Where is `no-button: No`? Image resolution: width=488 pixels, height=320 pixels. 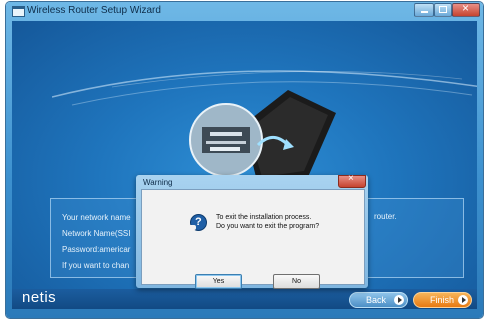 no-button: No is located at coordinates (296, 281).